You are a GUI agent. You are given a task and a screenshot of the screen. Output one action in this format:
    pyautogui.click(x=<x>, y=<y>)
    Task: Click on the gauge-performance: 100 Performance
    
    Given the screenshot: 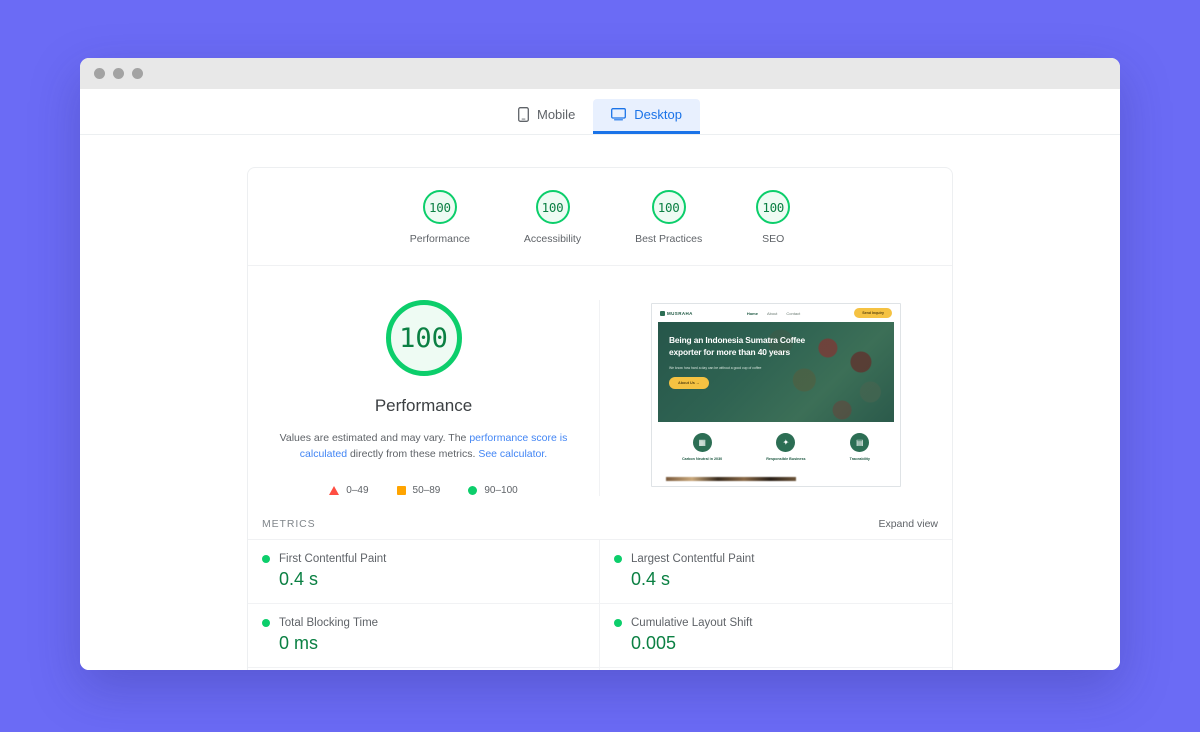 What is the action you would take?
    pyautogui.click(x=440, y=217)
    